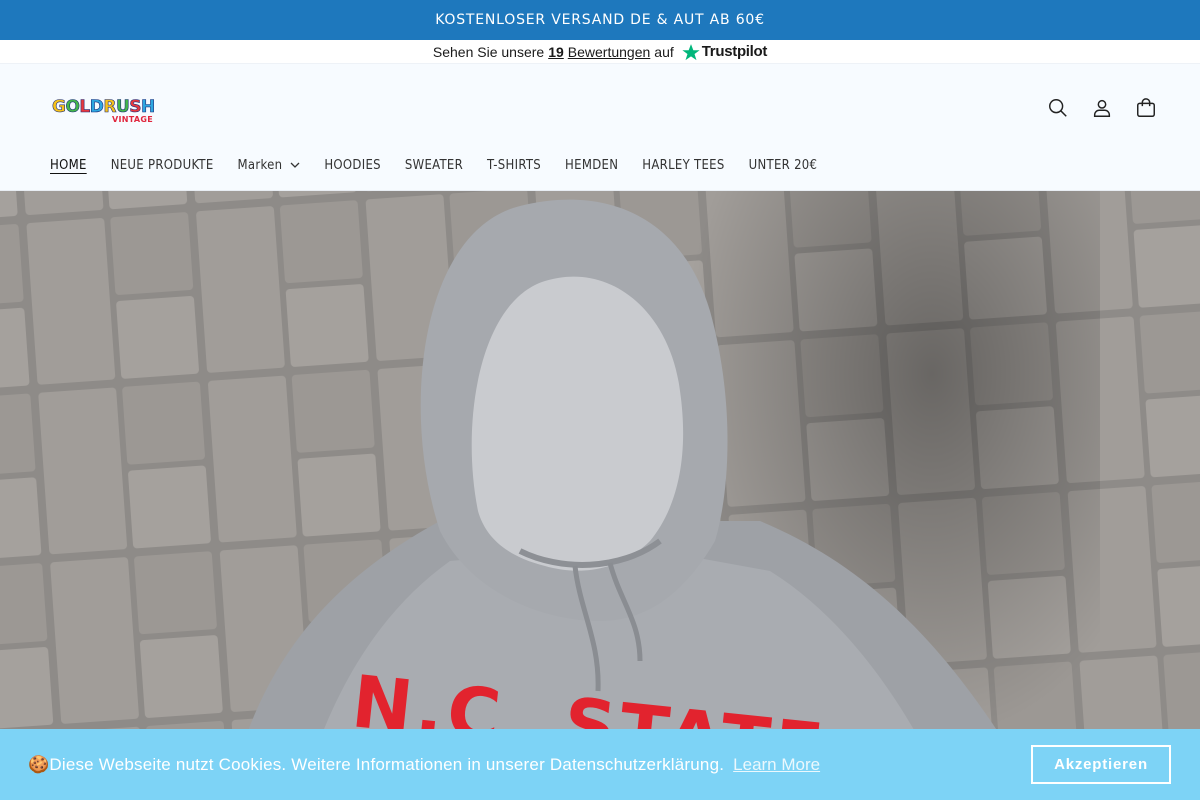  I want to click on logo-letter: G, so click(59, 107).